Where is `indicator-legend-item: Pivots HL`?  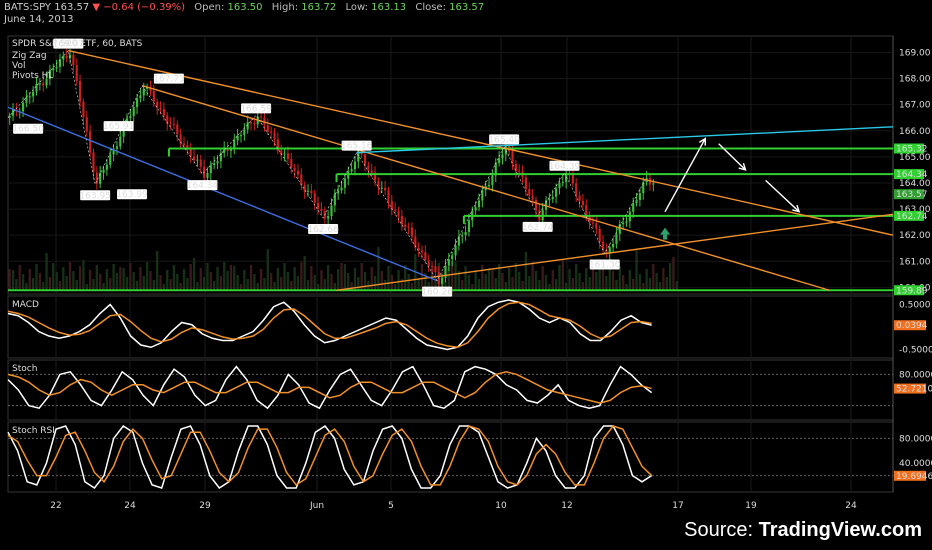
indicator-legend-item: Pivots HL is located at coordinates (32, 76).